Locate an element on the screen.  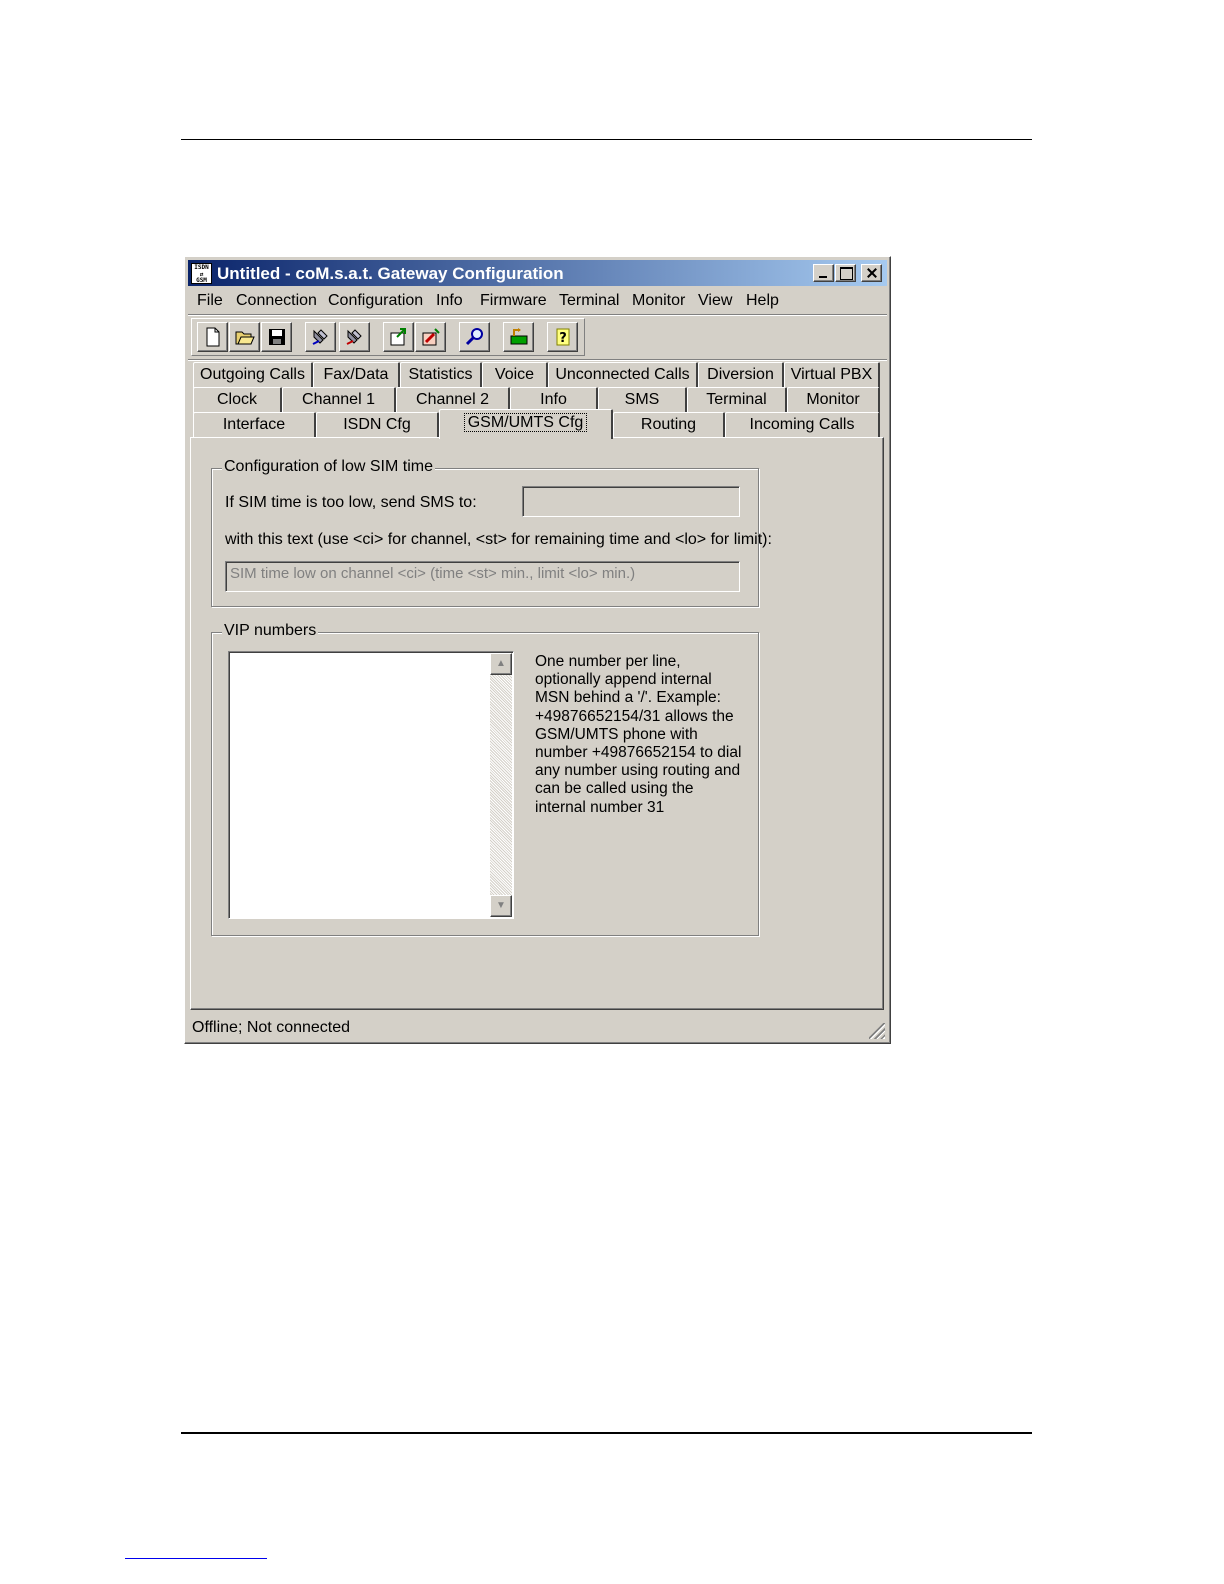
tab-unconnected-calls: Unconnected Calls is located at coordinates (623, 375).